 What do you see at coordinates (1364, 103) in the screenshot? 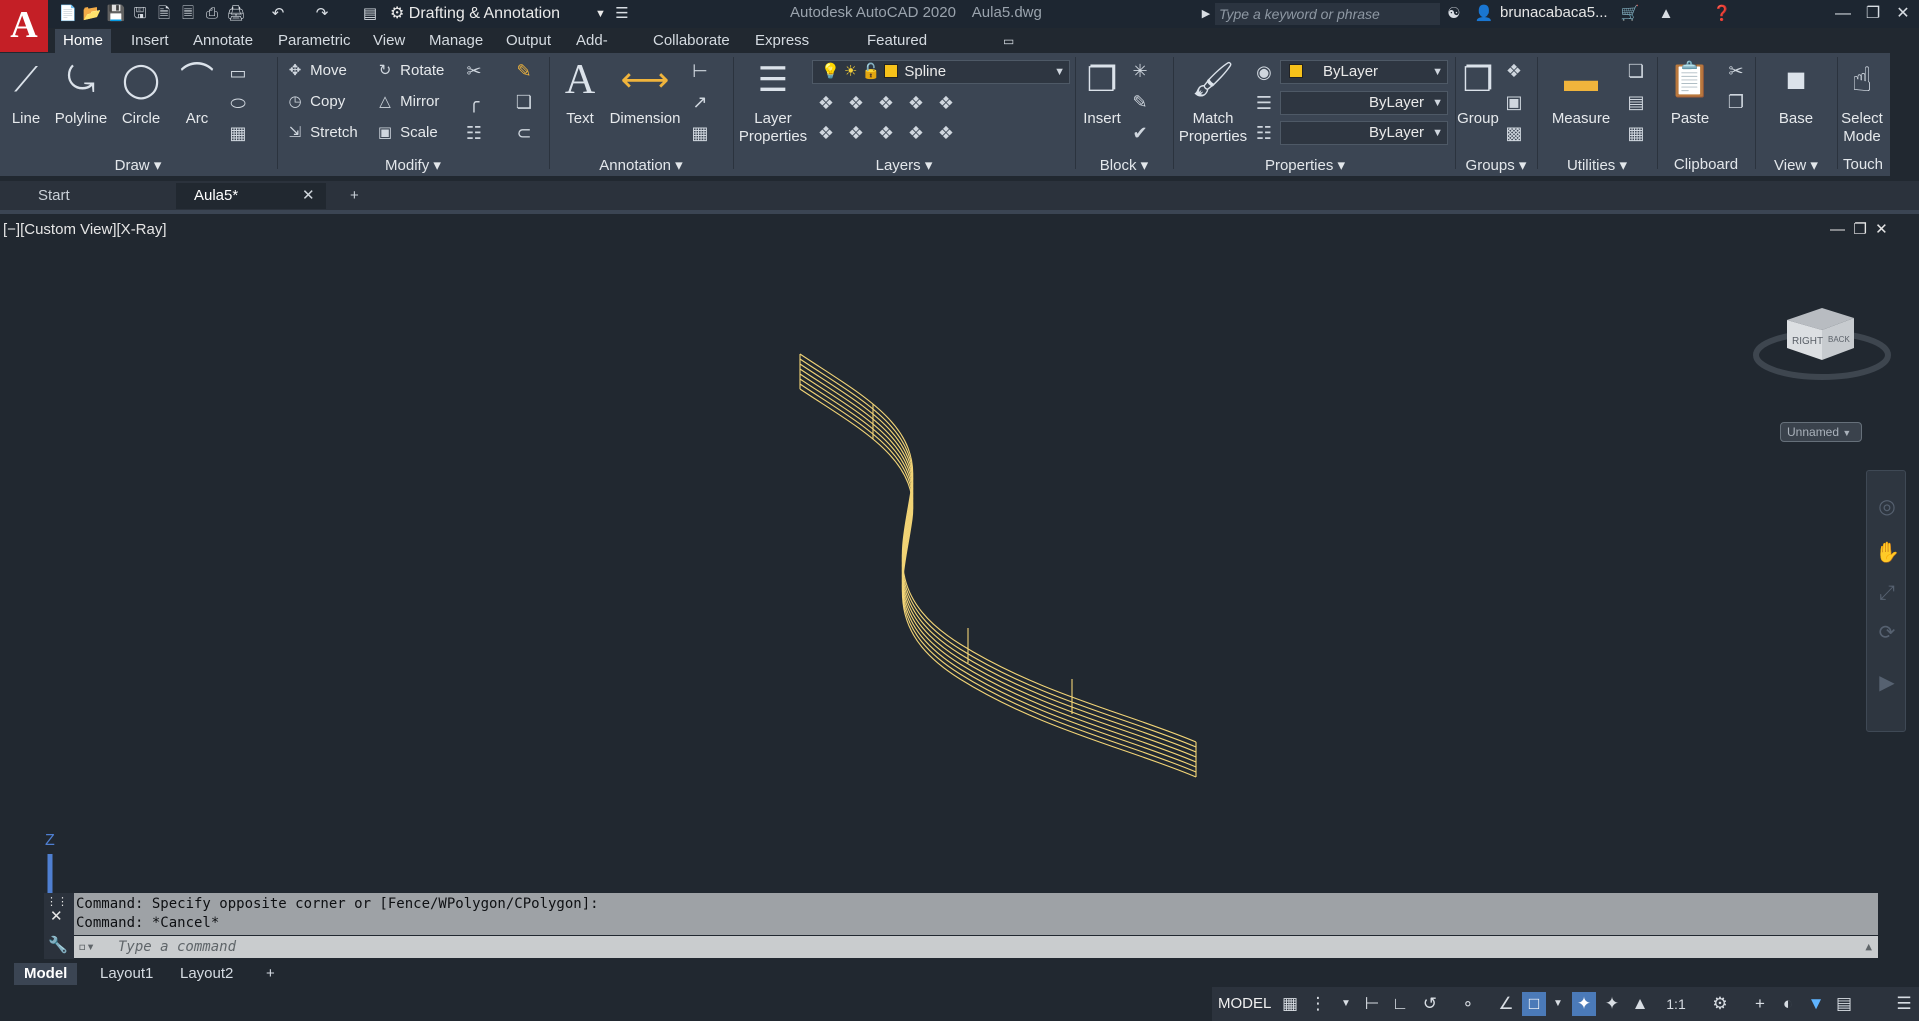
I see `lineweight-dropdown: ByLayer ▼` at bounding box center [1364, 103].